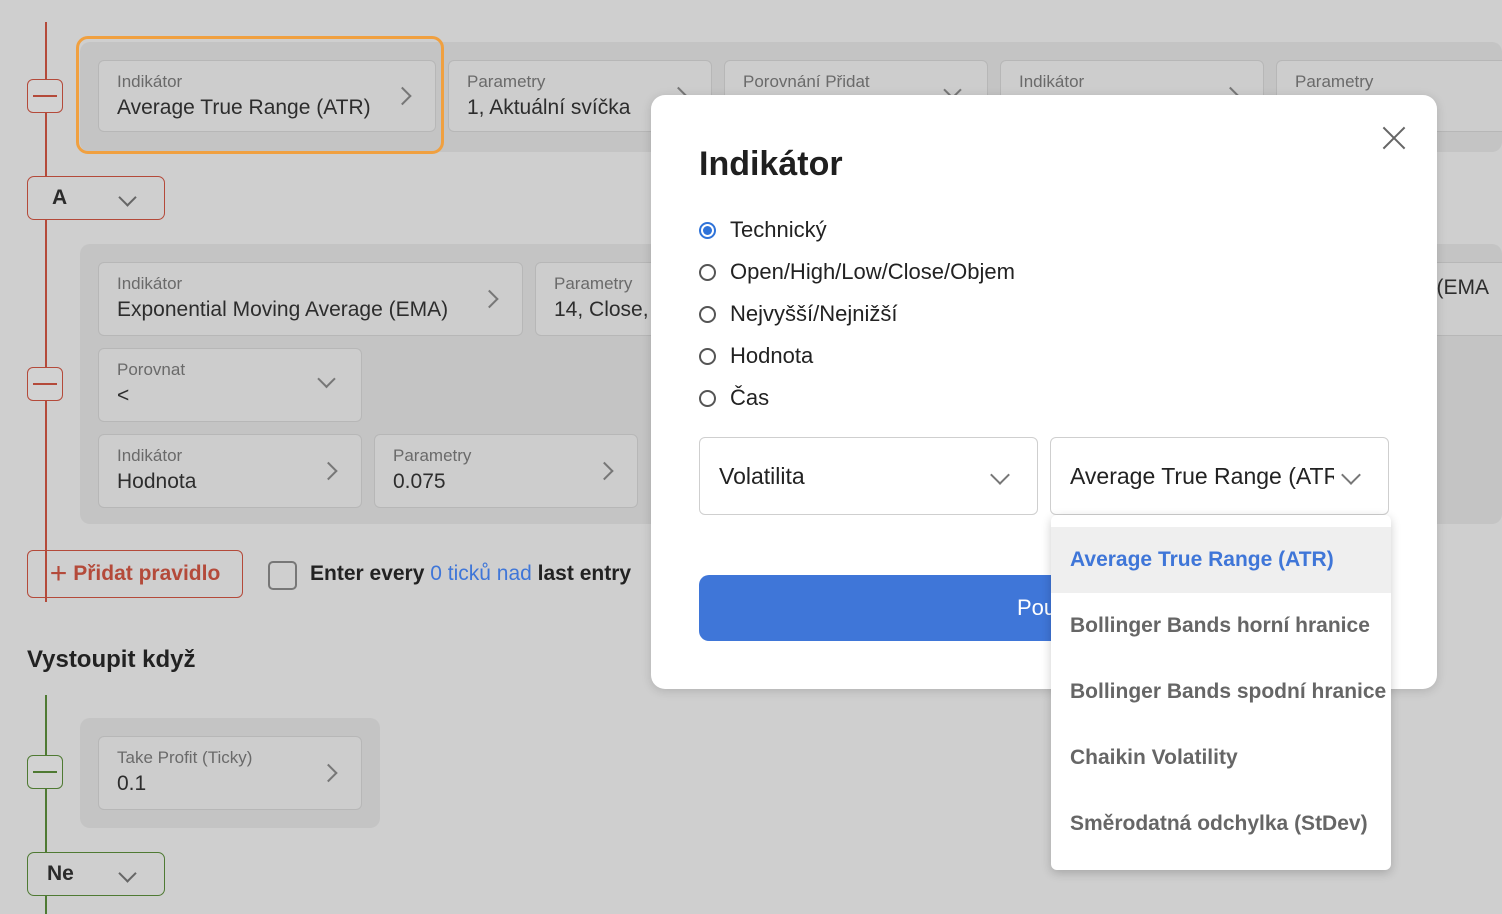 This screenshot has height=914, width=1502. Describe the element at coordinates (267, 96) in the screenshot. I see `card-indicator-atr: Indikátor Average True Range (ATR)` at that location.